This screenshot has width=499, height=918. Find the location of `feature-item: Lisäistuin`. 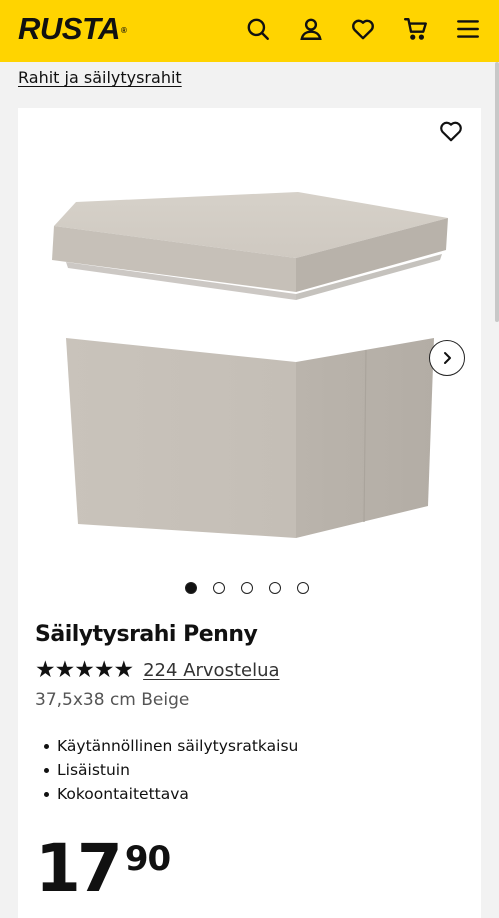

feature-item: Lisäistuin is located at coordinates (166, 770).